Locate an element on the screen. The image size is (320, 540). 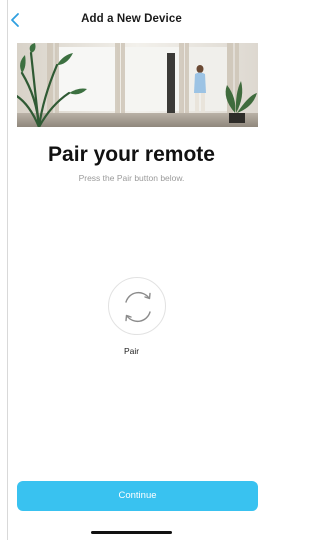
continue-button: Continue is located at coordinates (137, 496).